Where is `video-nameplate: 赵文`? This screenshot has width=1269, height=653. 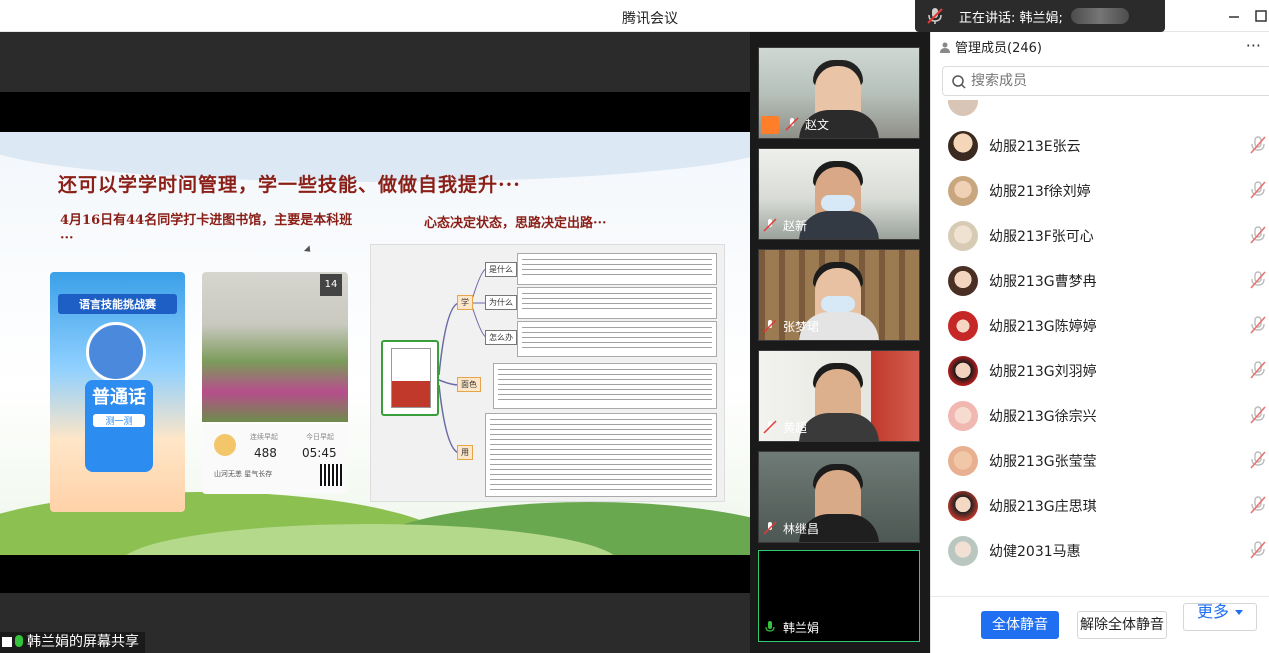 video-nameplate: 赵文 is located at coordinates (807, 125).